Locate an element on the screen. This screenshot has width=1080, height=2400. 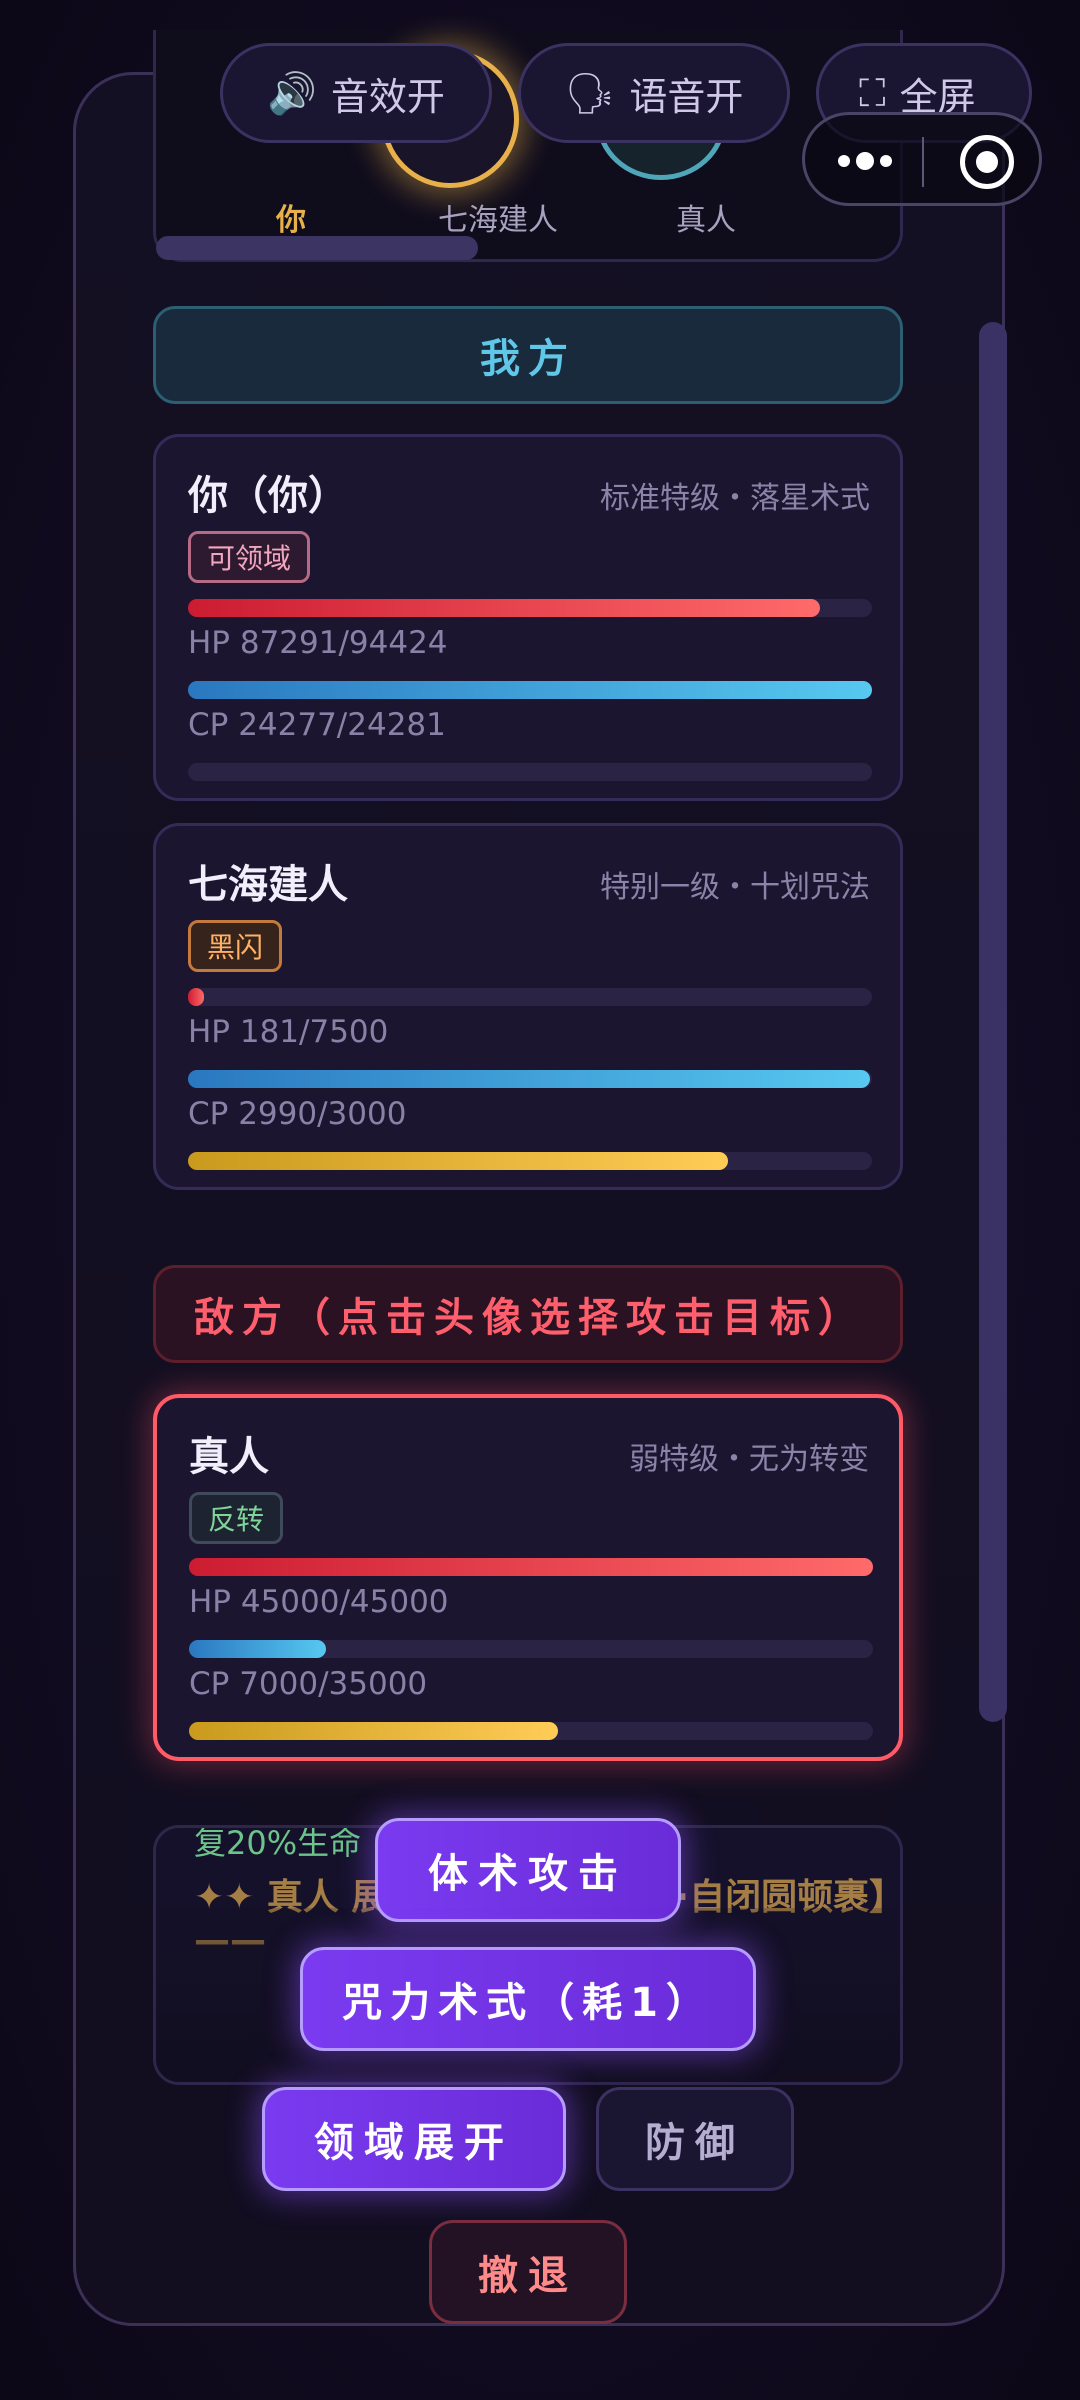
enemy-section-header: 敌方（点击头像选择攻击目标） is located at coordinates (528, 1314).